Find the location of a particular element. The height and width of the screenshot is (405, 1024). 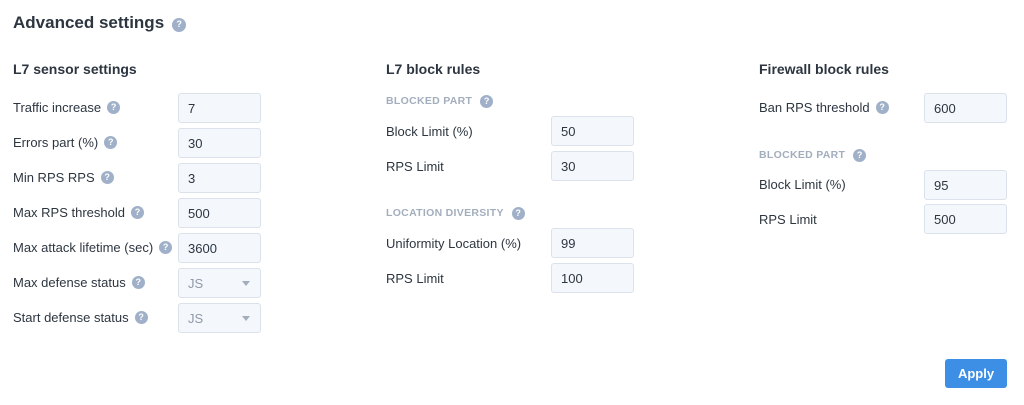

traffic-increase-input is located at coordinates (219, 108).